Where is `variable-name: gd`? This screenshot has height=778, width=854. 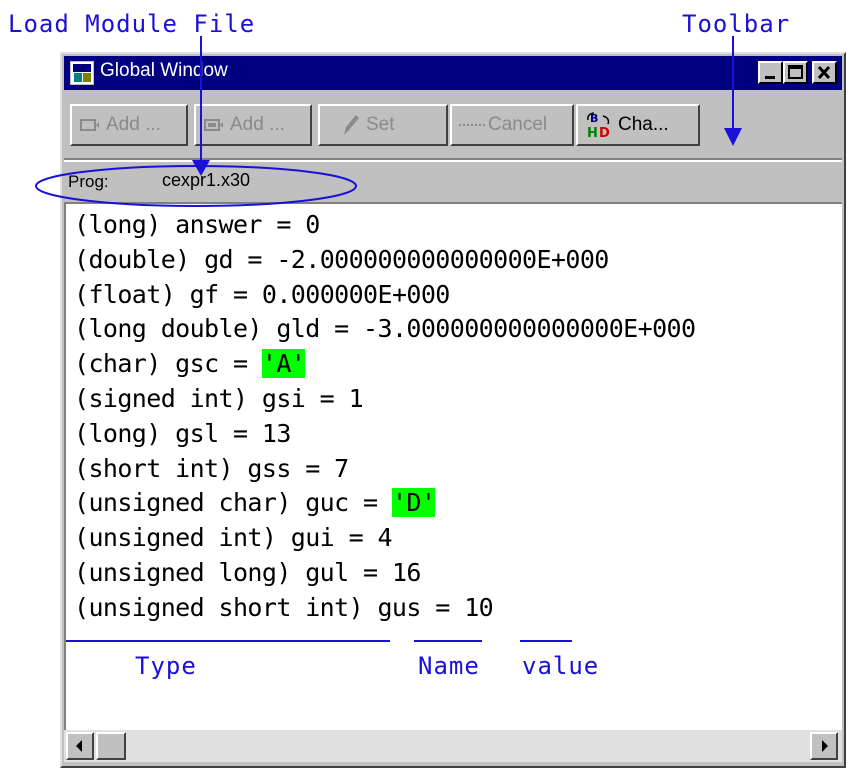 variable-name: gd is located at coordinates (219, 259).